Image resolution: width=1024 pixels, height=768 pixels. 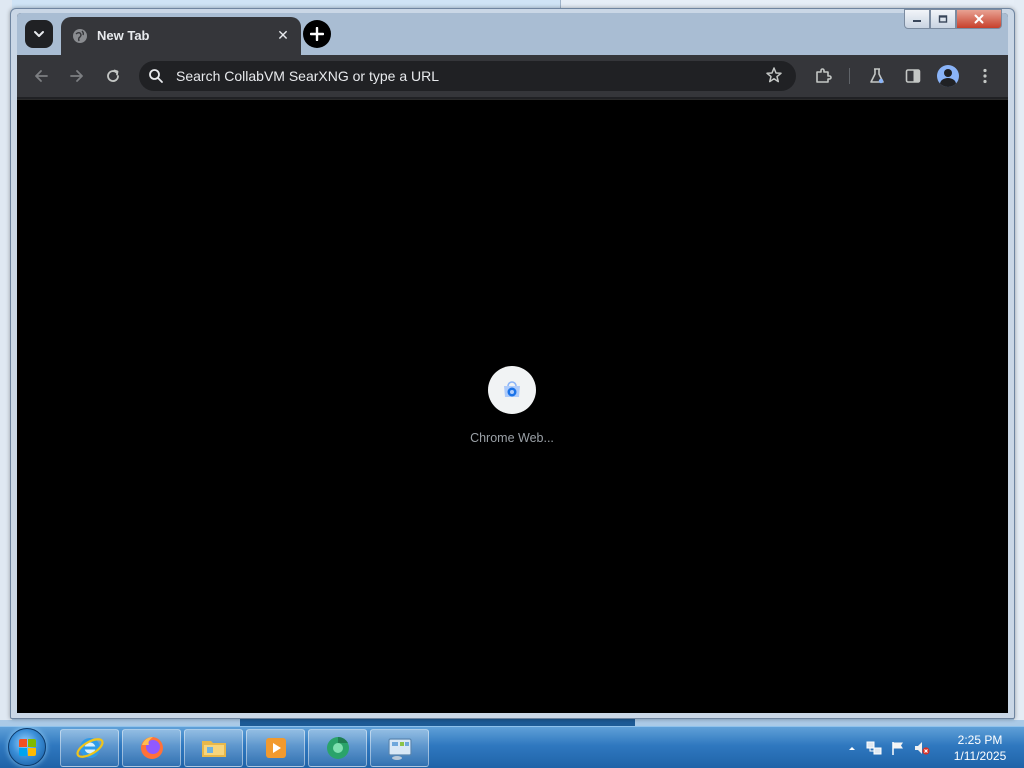 I want to click on puzzle-icon, so click(x=824, y=75).